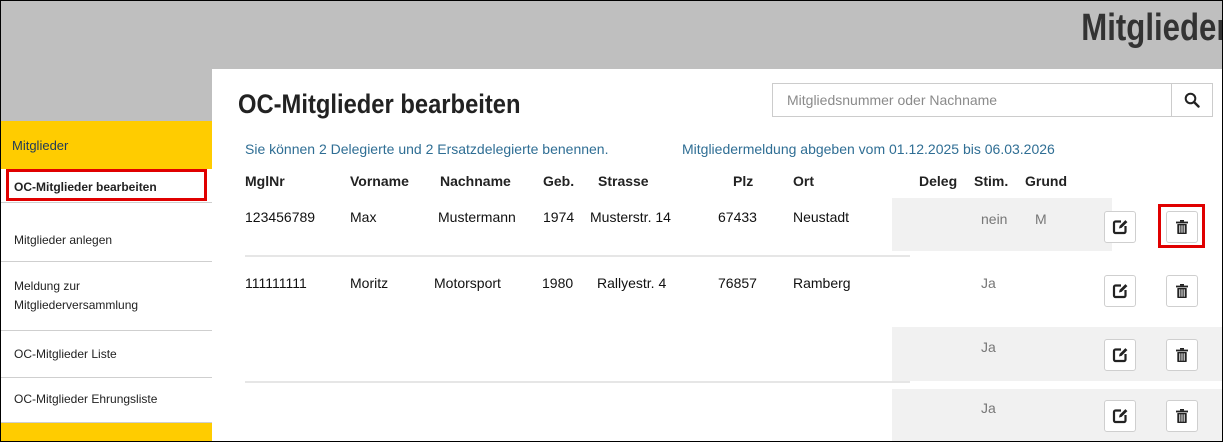  What do you see at coordinates (991, 181) in the screenshot?
I see `column-header-stim: Stim.` at bounding box center [991, 181].